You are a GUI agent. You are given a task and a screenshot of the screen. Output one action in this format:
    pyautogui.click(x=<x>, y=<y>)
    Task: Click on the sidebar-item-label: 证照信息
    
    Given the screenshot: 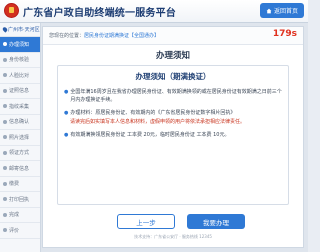 What is the action you would take?
    pyautogui.click(x=19, y=91)
    